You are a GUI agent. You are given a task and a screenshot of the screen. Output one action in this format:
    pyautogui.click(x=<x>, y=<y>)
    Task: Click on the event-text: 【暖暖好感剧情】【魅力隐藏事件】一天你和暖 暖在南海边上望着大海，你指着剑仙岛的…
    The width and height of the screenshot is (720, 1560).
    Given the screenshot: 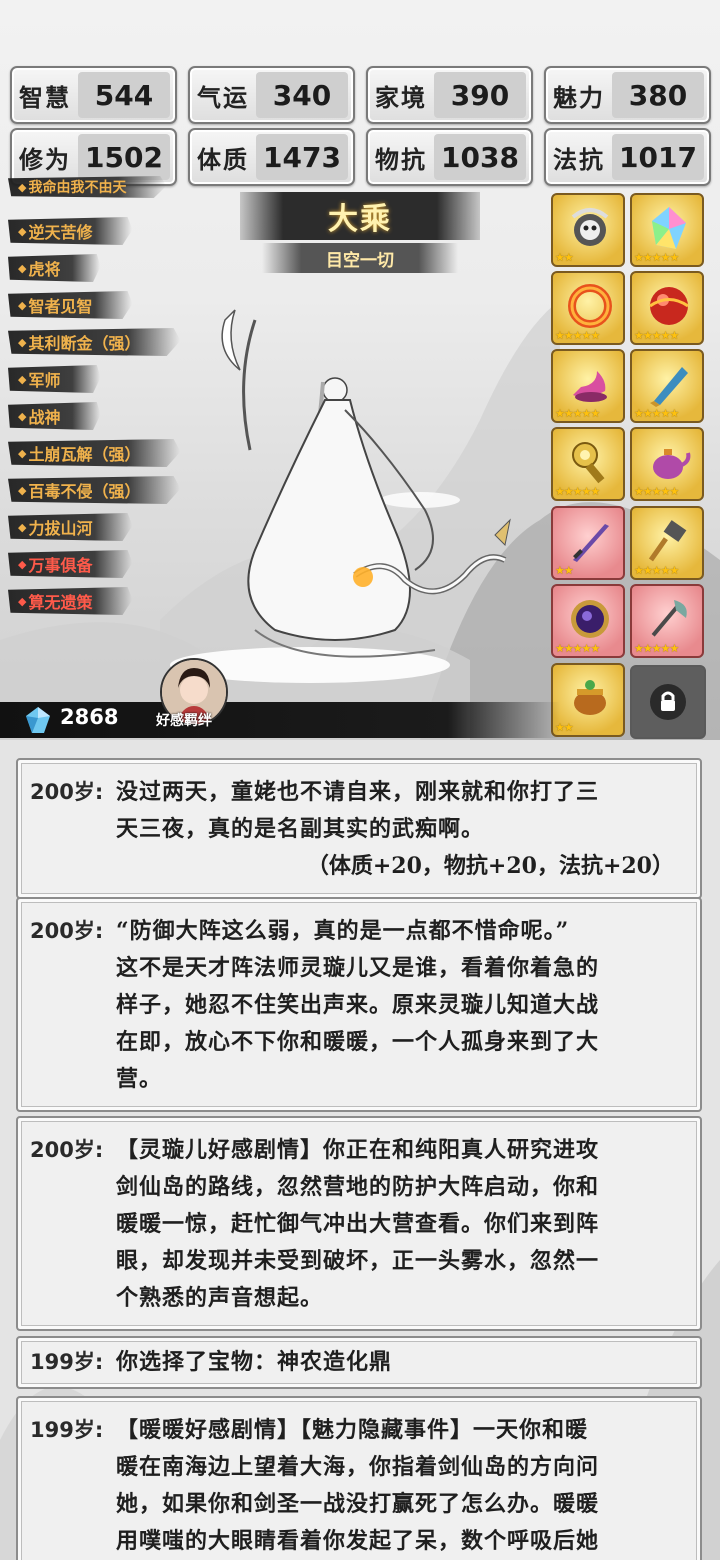 What is the action you would take?
    pyautogui.click(x=358, y=1485)
    